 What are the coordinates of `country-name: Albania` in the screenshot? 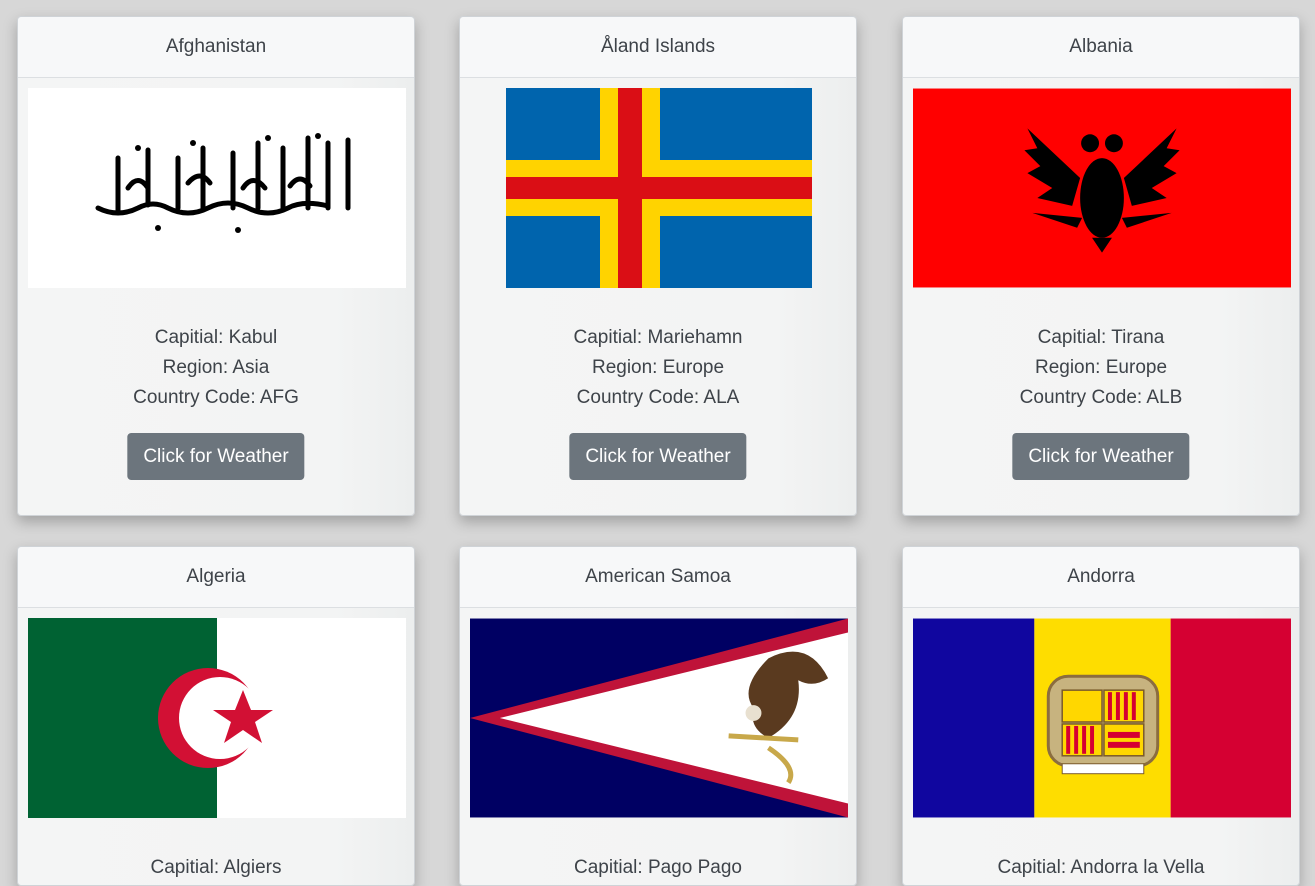 It's located at (1101, 47).